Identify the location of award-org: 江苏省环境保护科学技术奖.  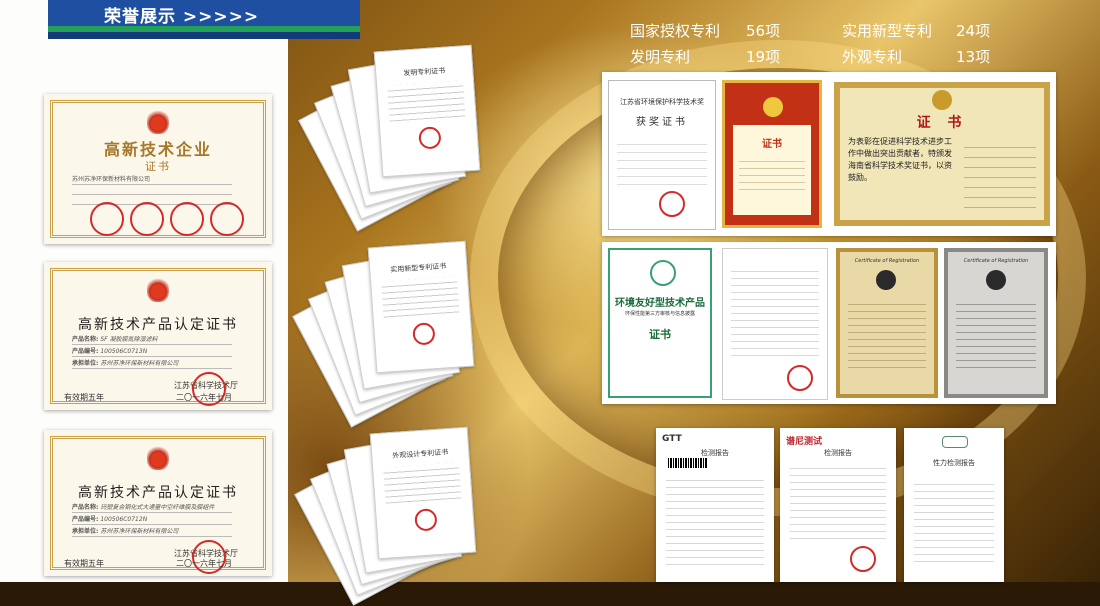
(662, 102).